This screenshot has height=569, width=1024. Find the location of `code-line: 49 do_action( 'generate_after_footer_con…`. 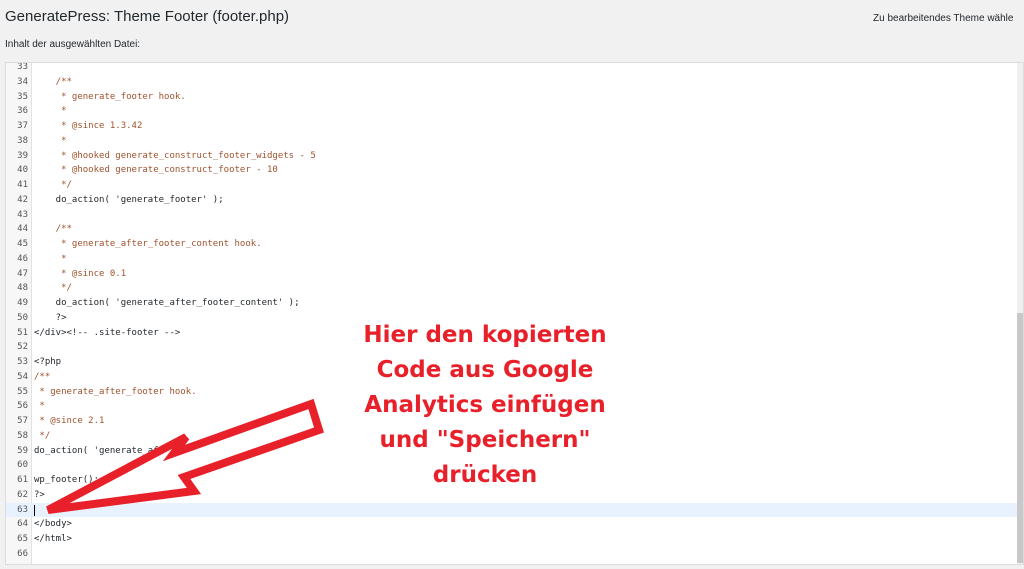

code-line: 49 do_action( 'generate_after_footer_con… is located at coordinates (514, 303).